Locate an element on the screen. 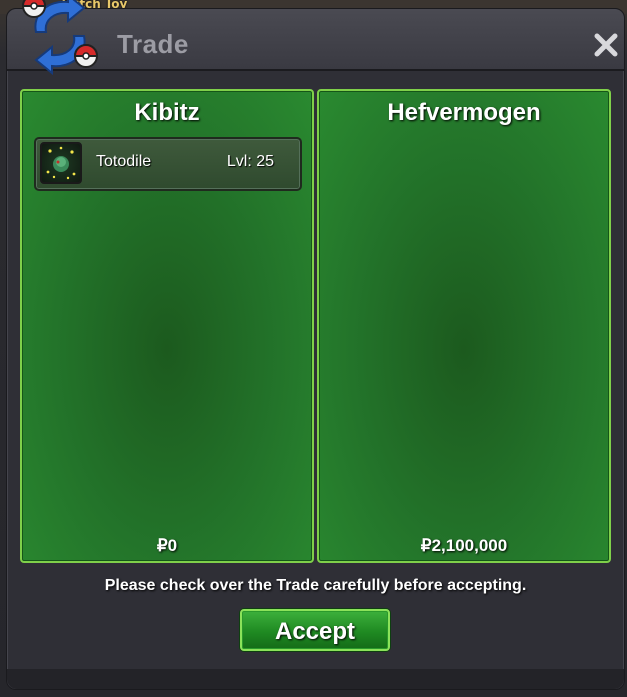 The width and height of the screenshot is (627, 697). close-button is located at coordinates (606, 45).